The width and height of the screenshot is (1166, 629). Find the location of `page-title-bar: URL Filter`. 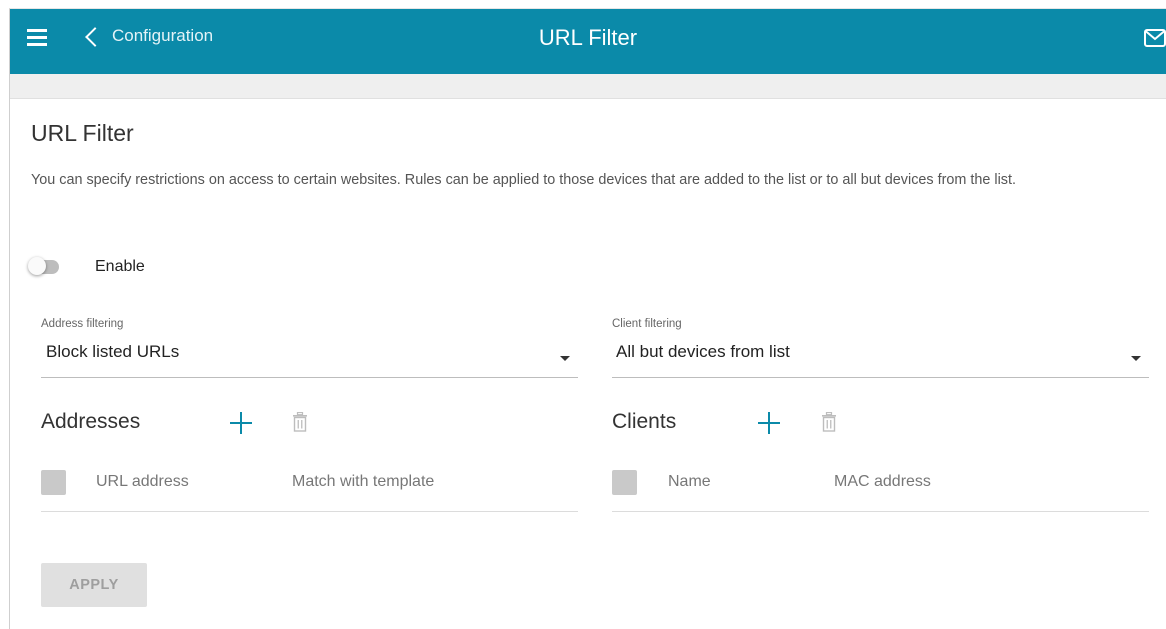

page-title-bar: URL Filter is located at coordinates (588, 37).